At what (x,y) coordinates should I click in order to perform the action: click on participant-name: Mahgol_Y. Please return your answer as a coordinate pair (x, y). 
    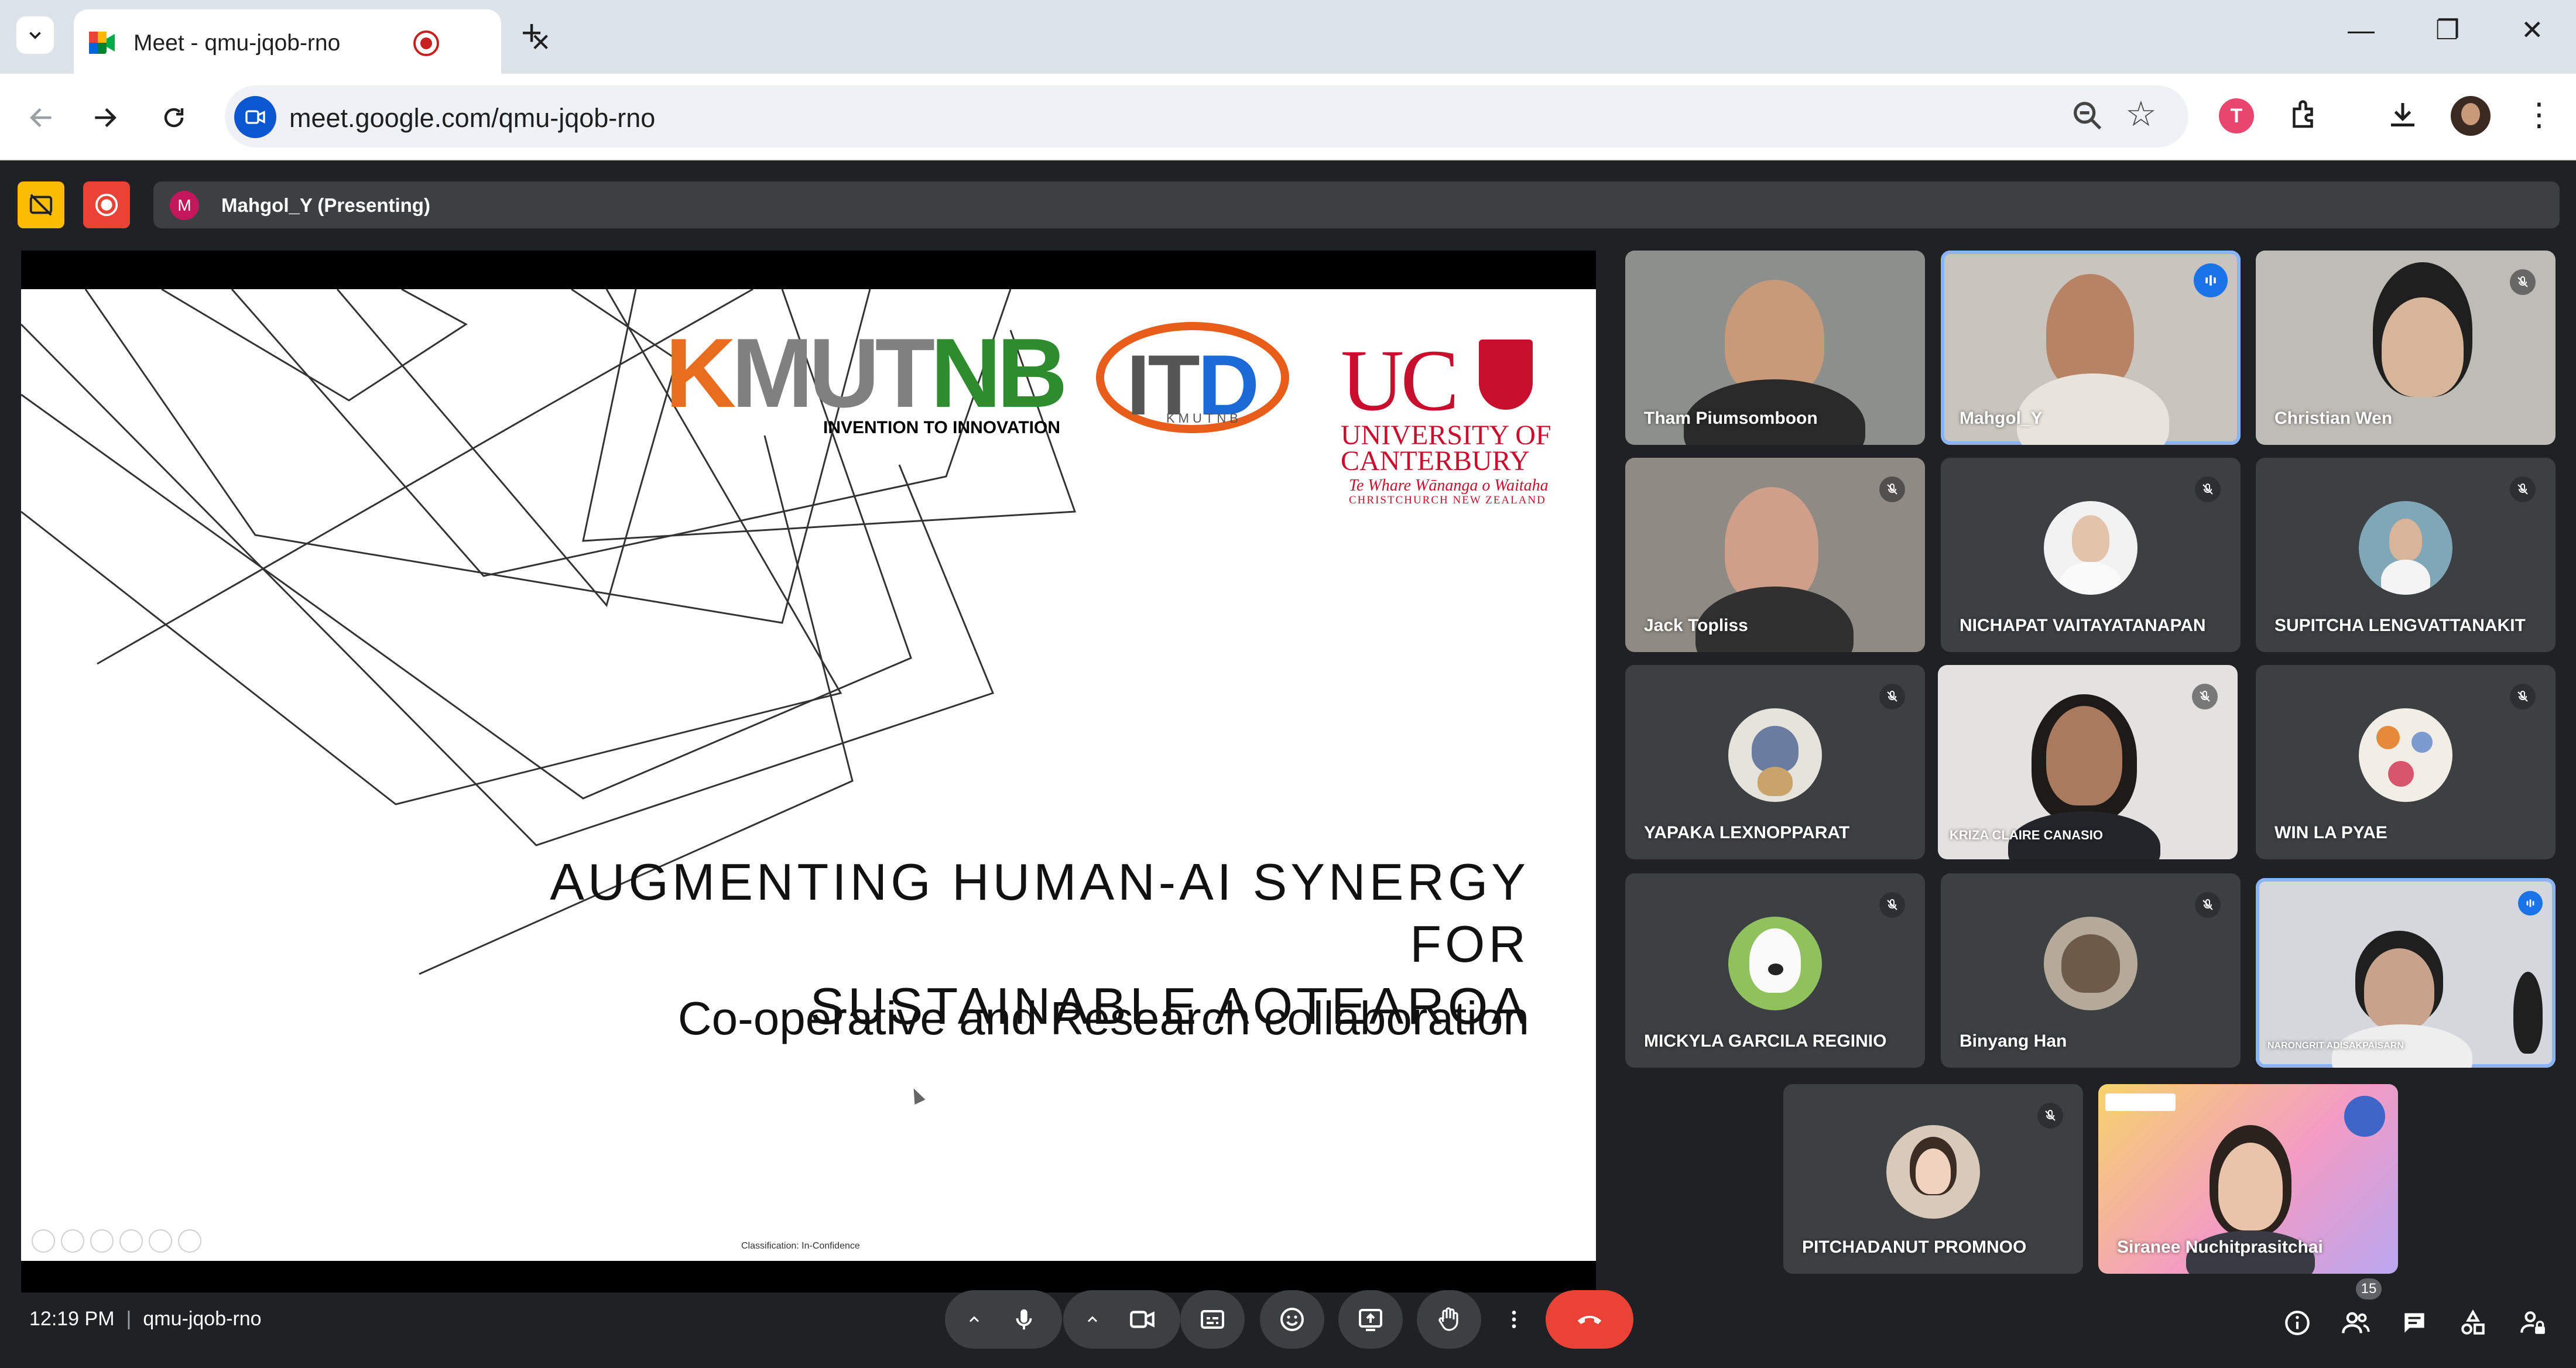
    Looking at the image, I should click on (2001, 418).